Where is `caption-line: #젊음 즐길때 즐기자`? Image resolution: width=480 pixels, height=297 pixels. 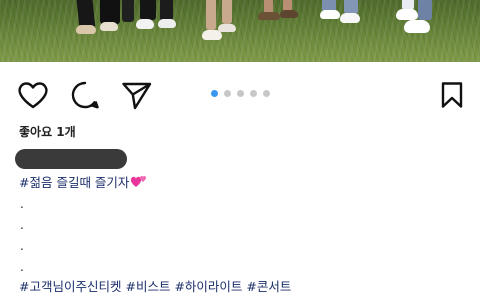 caption-line: #젊음 즐길때 즐기자 is located at coordinates (83, 181).